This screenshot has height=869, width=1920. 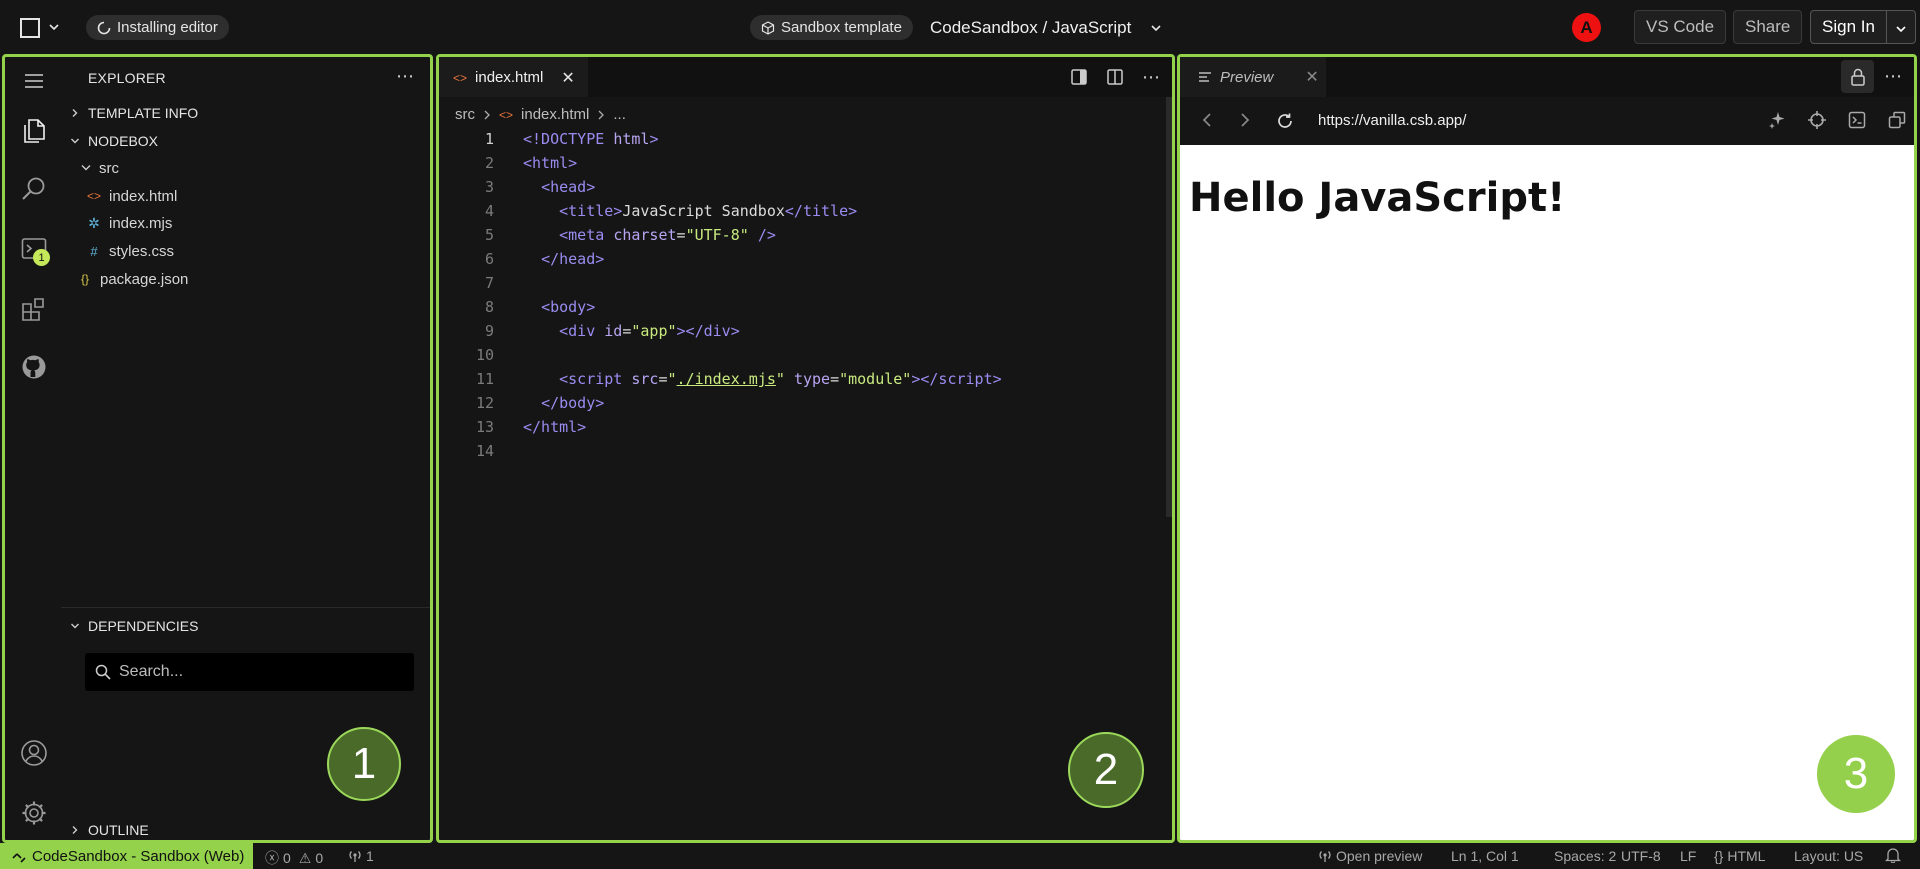 What do you see at coordinates (573, 259) in the screenshot?
I see `code-line: </head>` at bounding box center [573, 259].